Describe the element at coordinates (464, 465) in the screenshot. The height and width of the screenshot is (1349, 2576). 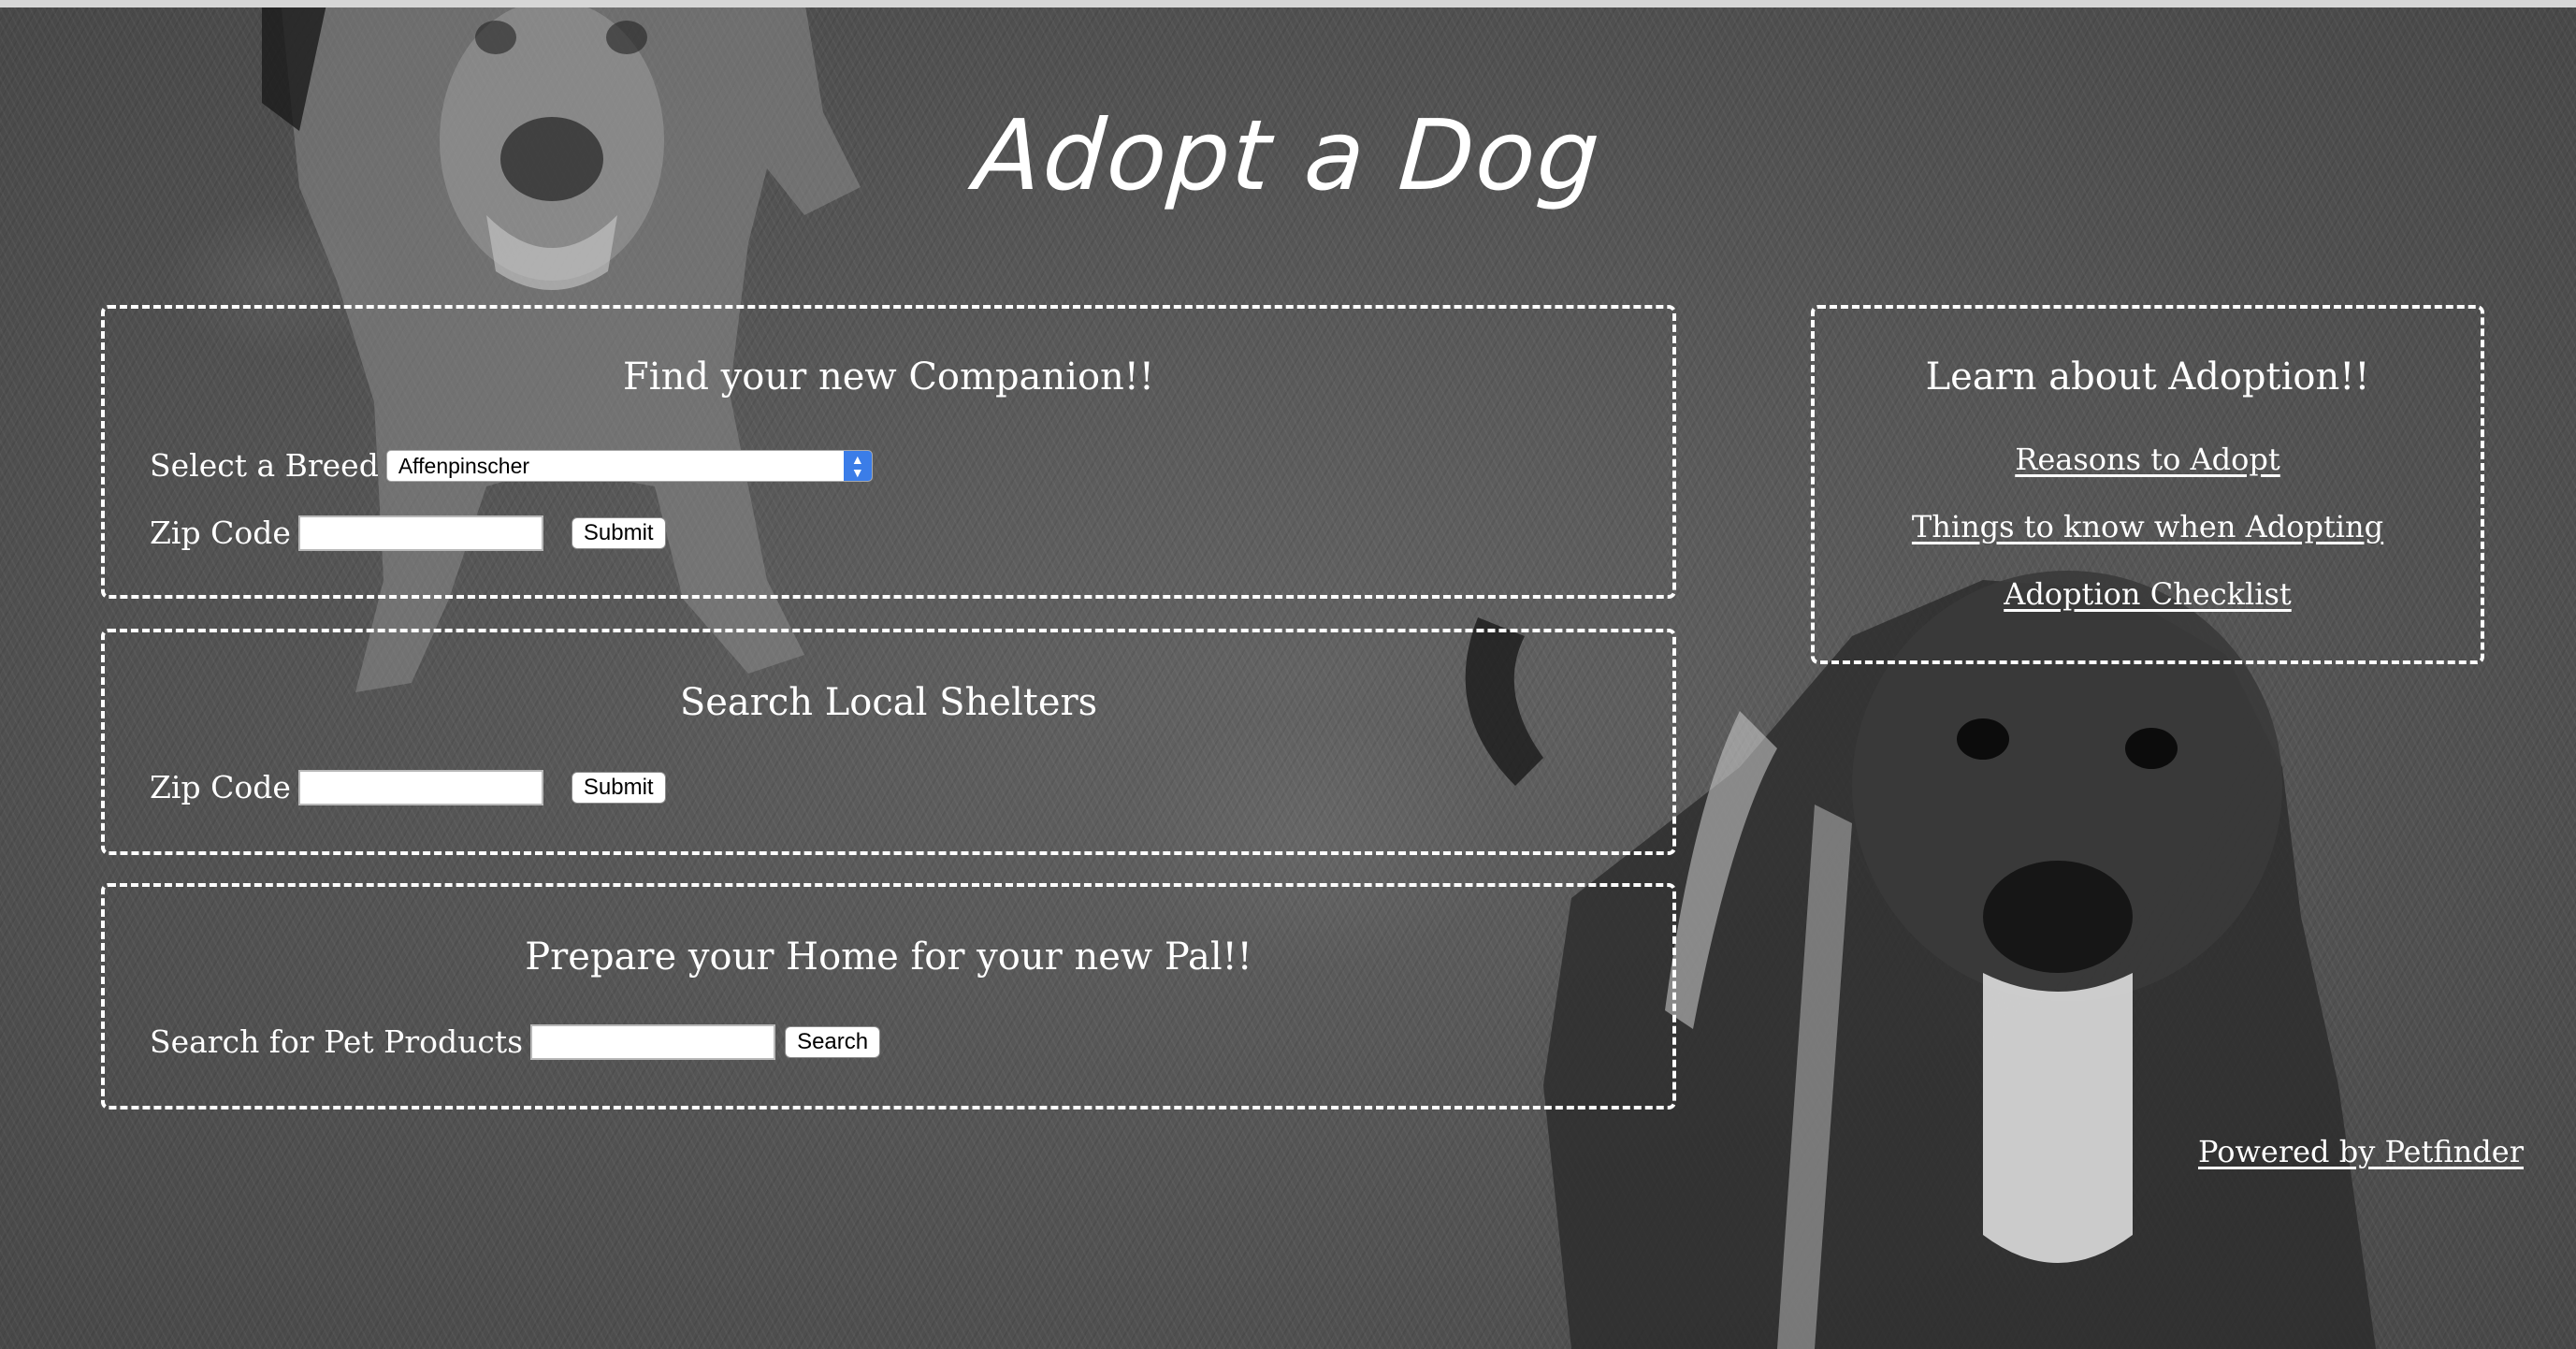
I see `breed-select-value: Affenpinscher` at that location.